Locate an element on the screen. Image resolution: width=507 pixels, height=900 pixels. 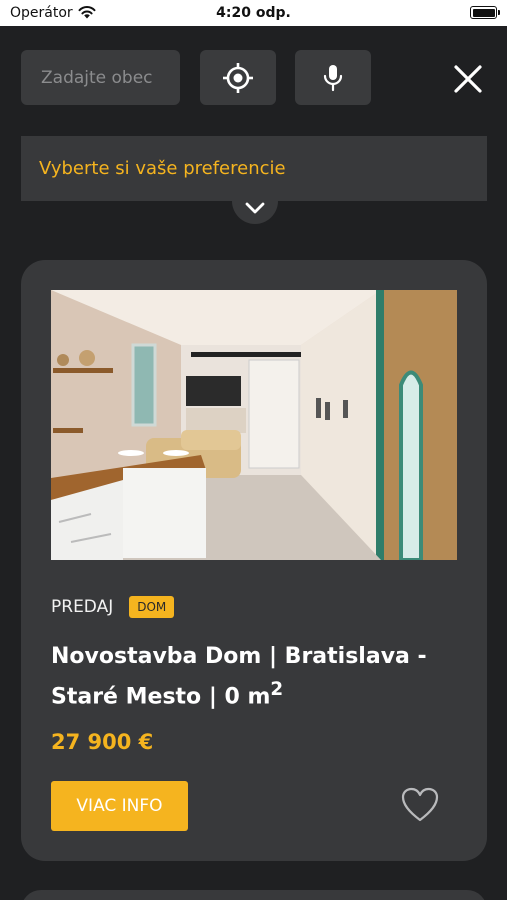
microphone-icon is located at coordinates (333, 77).